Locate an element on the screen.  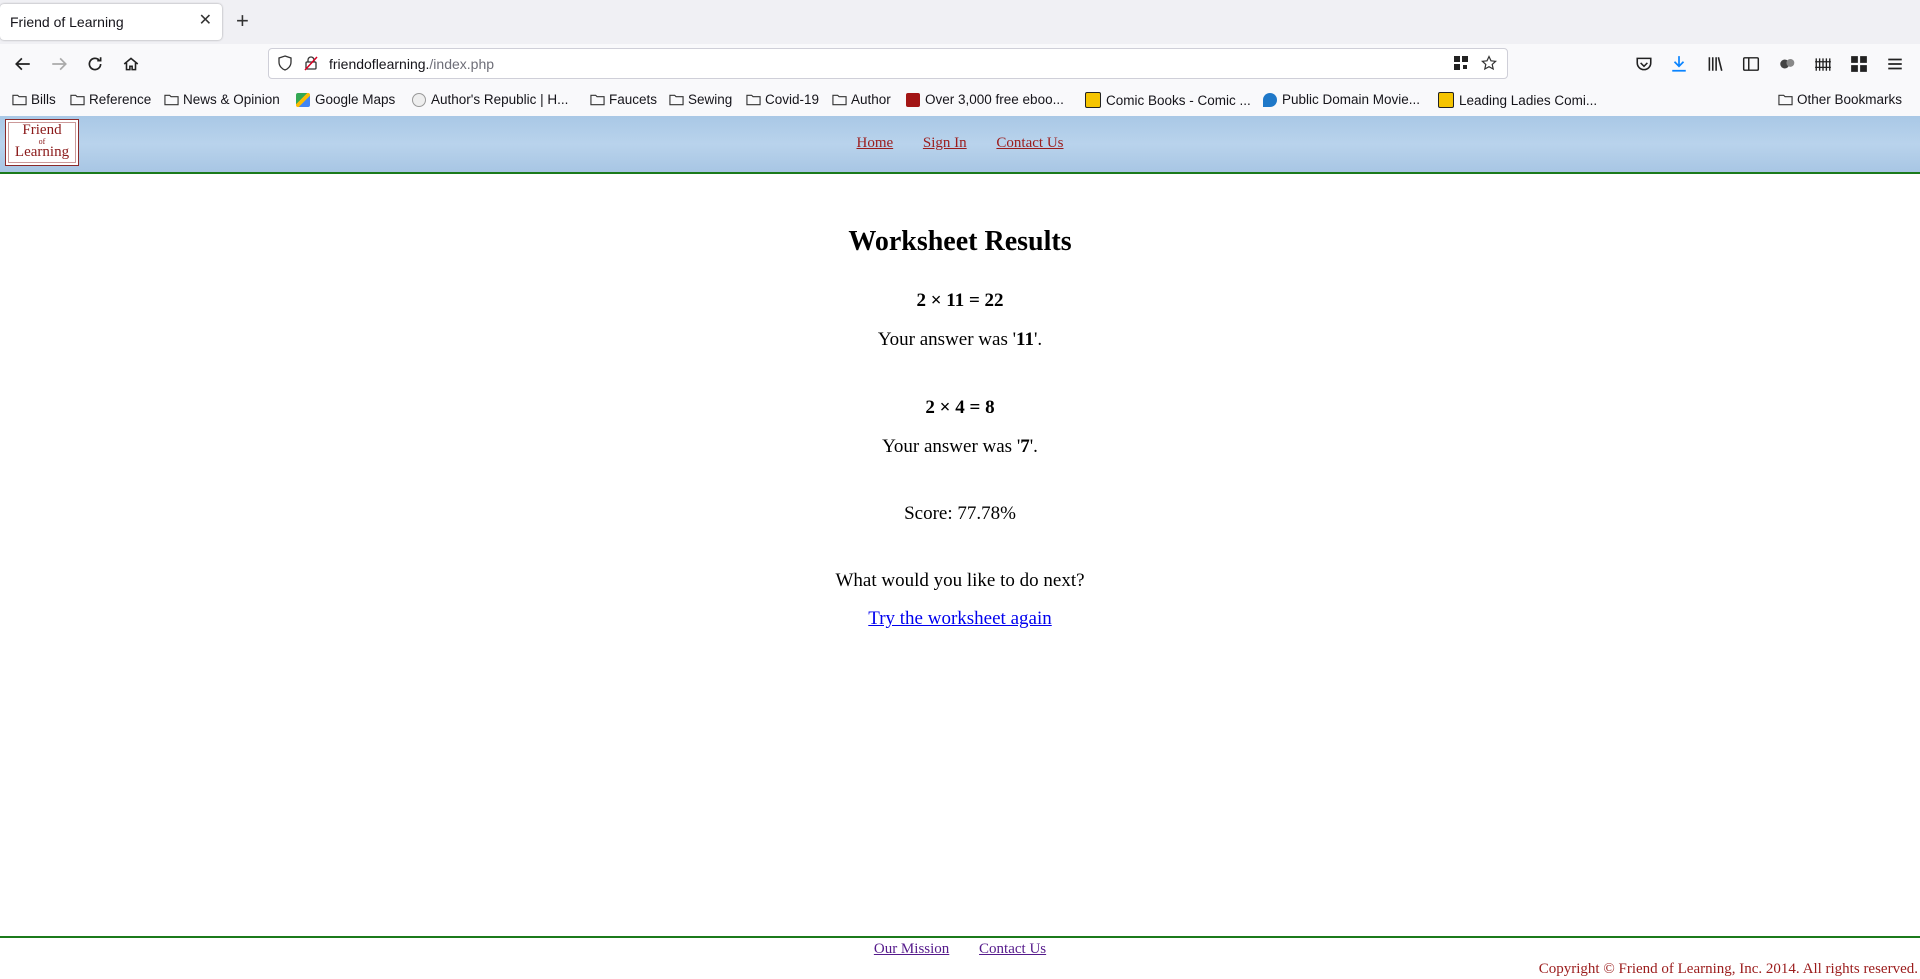
nav-toolbar: friendoflearning./index.php is located at coordinates (960, 64).